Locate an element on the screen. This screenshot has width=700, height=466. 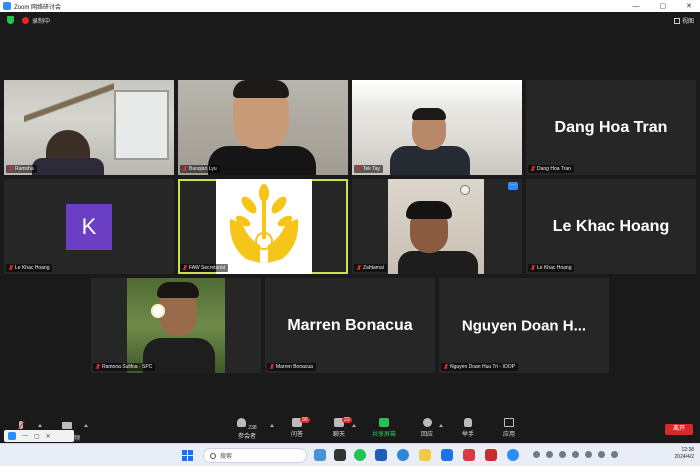
windows-start-icon is located at coordinates (187, 455).